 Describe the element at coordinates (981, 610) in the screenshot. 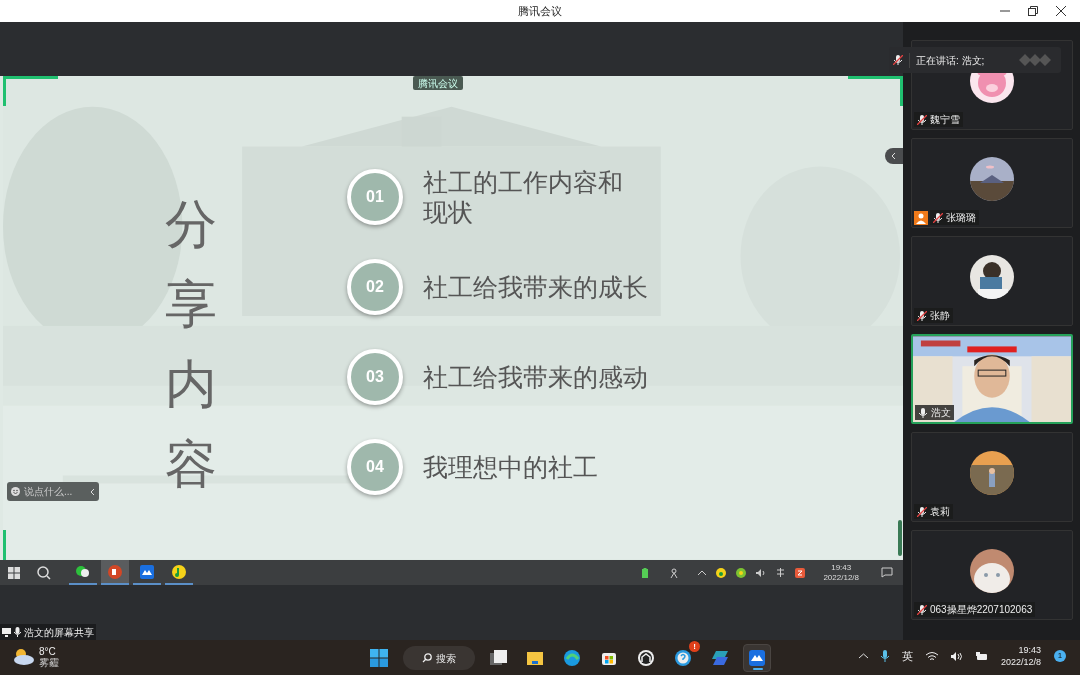

I see `participant-name: 063操星烨2207102063` at that location.